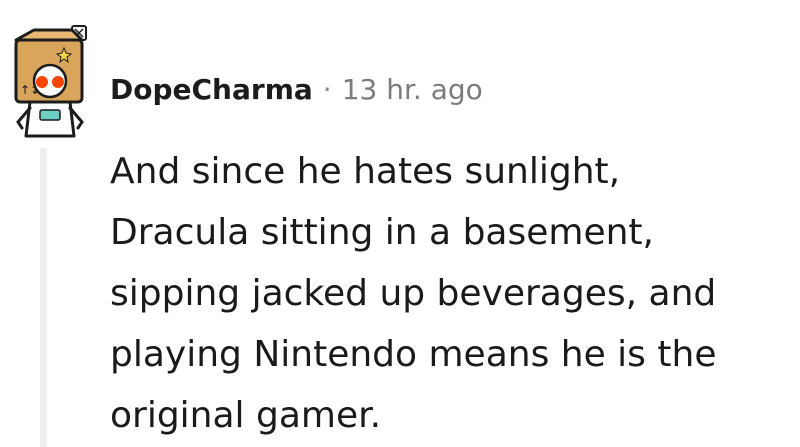 Image resolution: width=800 pixels, height=447 pixels. I want to click on comment-body-line: playing Nintendo means he is the, so click(413, 354).